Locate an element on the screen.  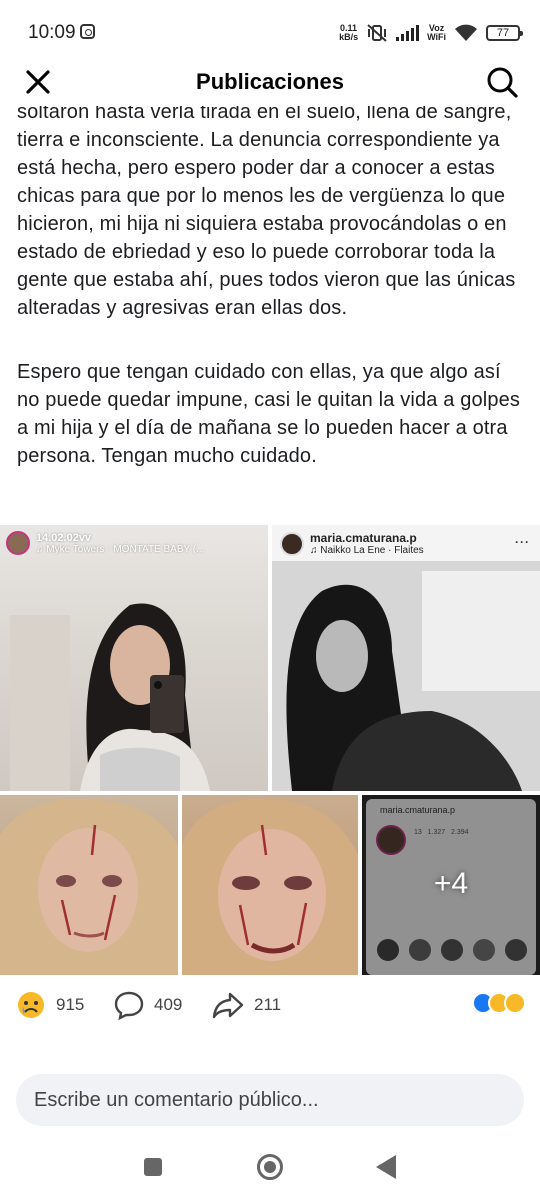
system-navigation-bar is located at coordinates (270, 1169).